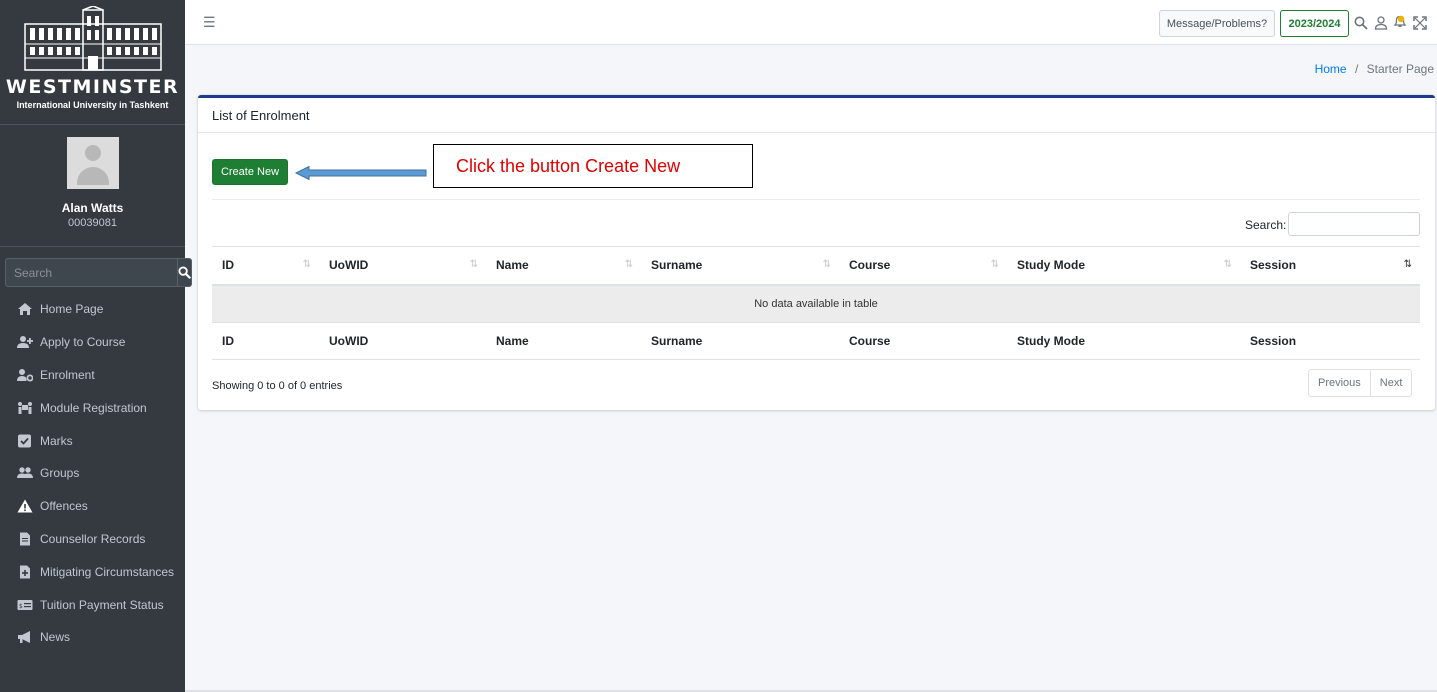 The width and height of the screenshot is (1437, 692). What do you see at coordinates (92, 506) in the screenshot?
I see `menu-item-offences: Offences` at bounding box center [92, 506].